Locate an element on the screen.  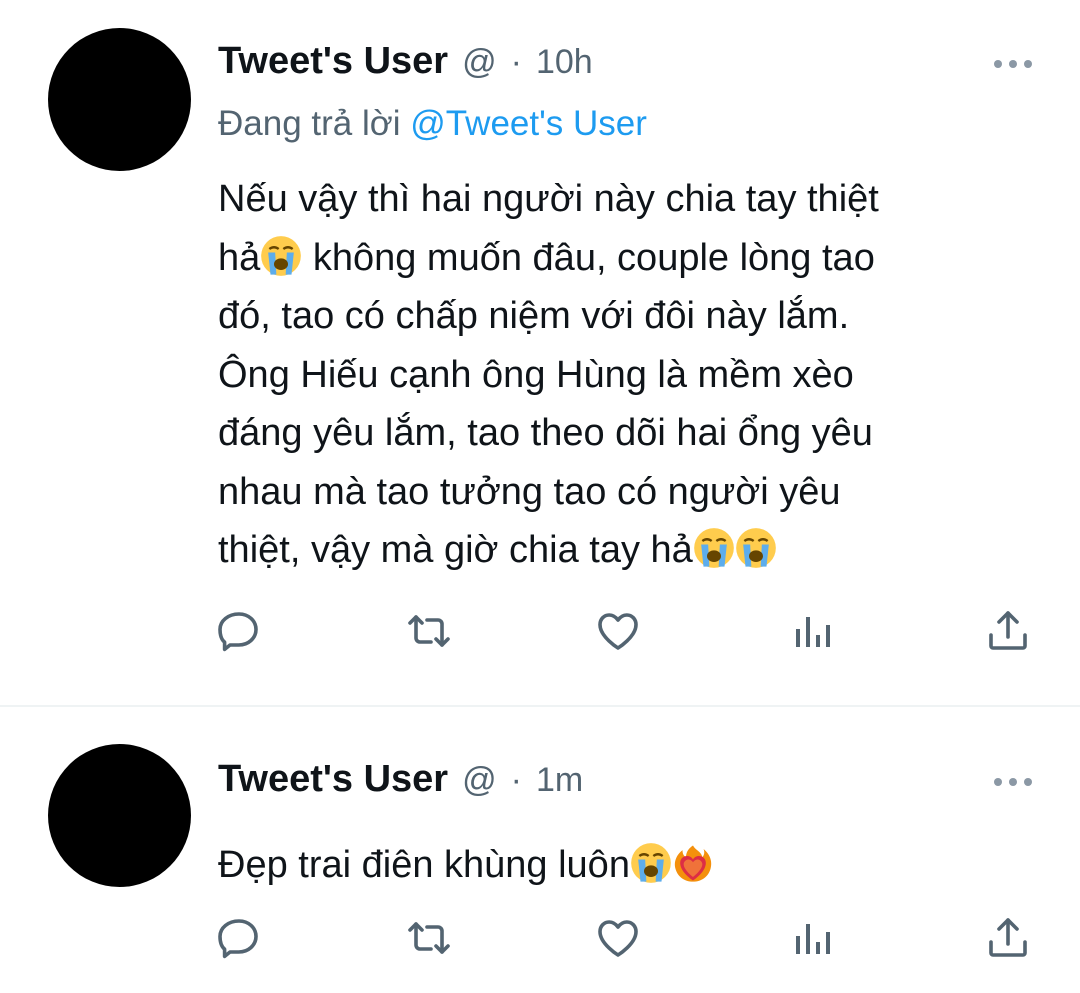
text-line: đó, tao có chấp niệm với đôi này lắm. is located at coordinates (534, 316).